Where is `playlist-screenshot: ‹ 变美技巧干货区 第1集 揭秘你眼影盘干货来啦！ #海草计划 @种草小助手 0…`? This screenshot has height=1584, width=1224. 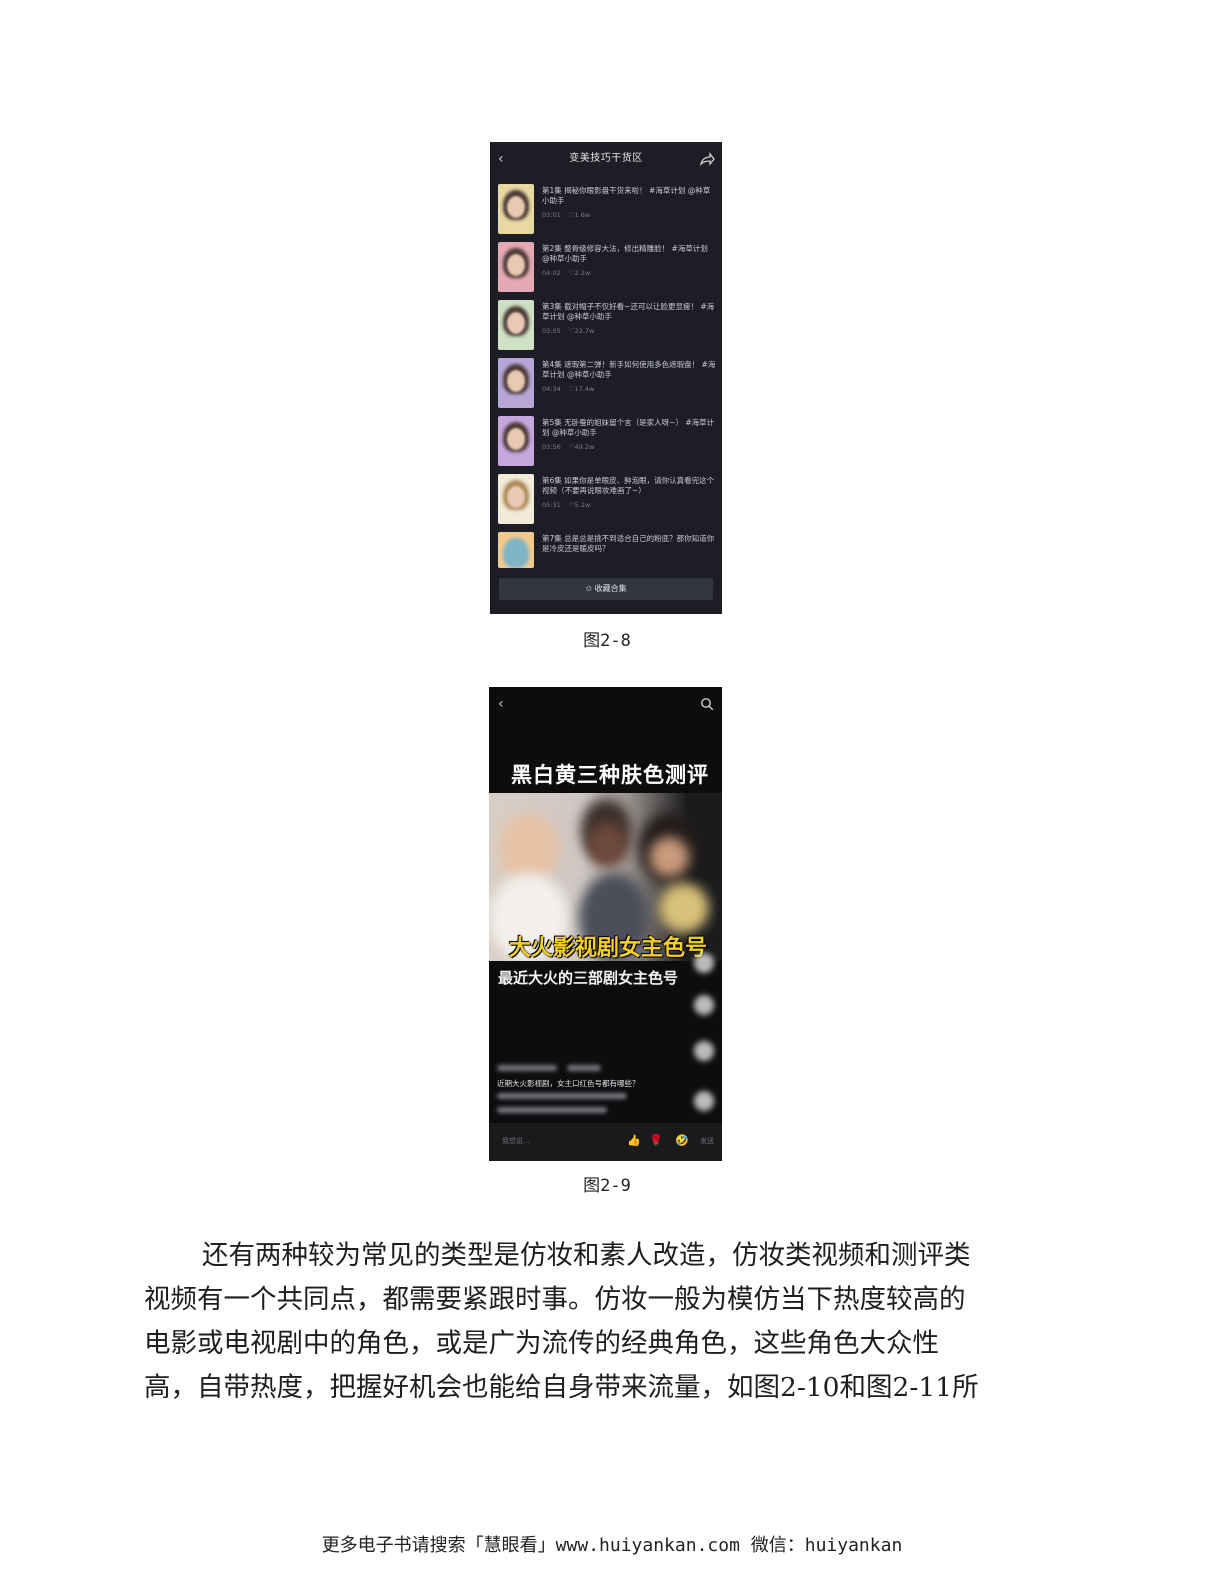 playlist-screenshot: ‹ 变美技巧干货区 第1集 揭秘你眼影盘干货来啦！ #海草计划 @种草小助手 0… is located at coordinates (606, 378).